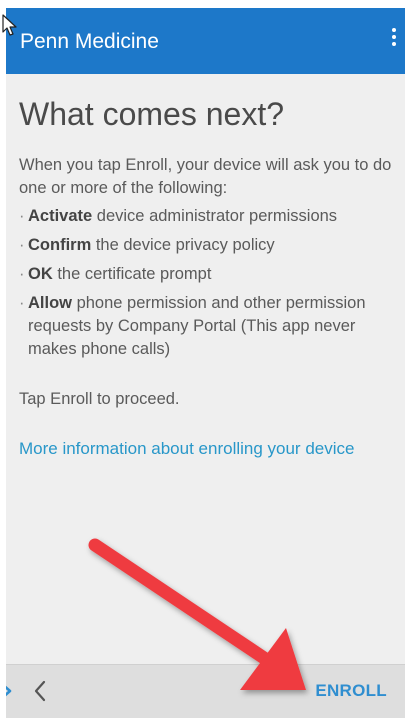 The image size is (408, 718). What do you see at coordinates (89, 41) in the screenshot?
I see `app-title: Penn Medicine` at bounding box center [89, 41].